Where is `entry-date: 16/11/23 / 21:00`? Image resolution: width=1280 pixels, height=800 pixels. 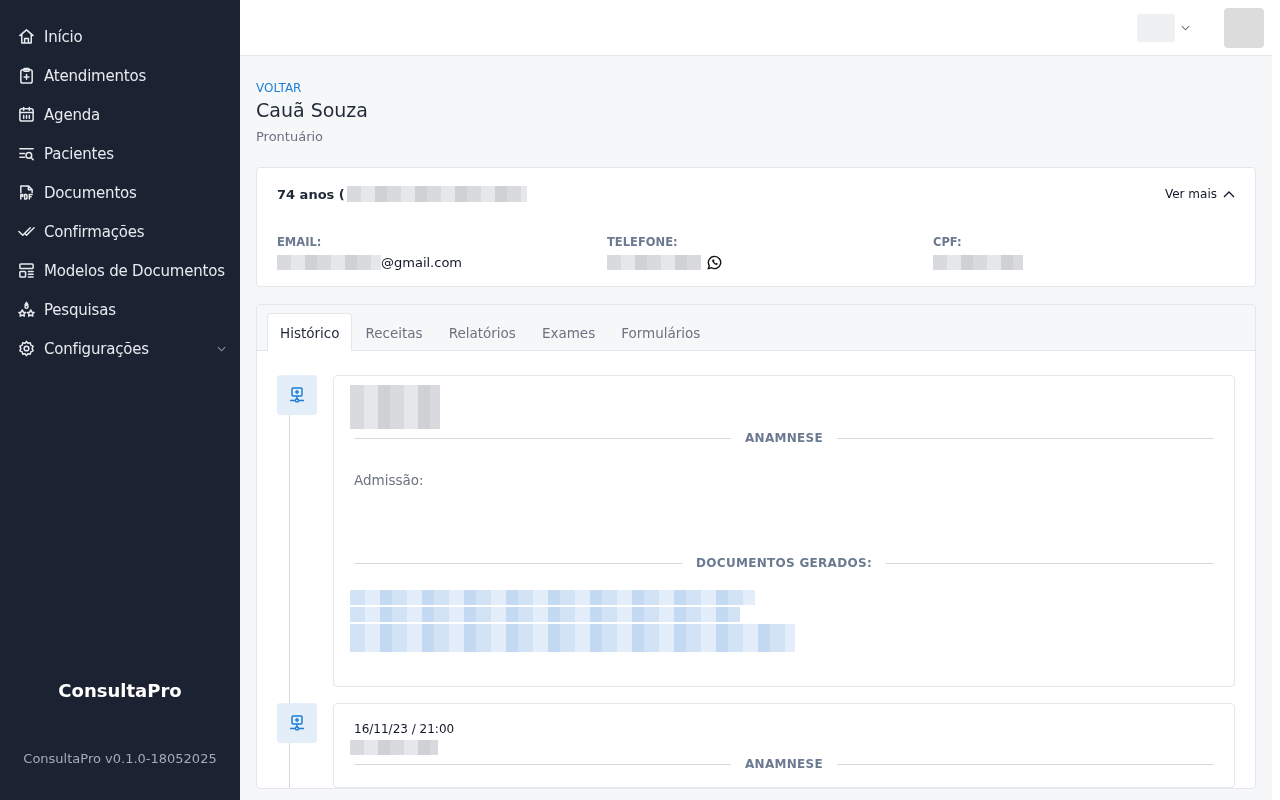 entry-date: 16/11/23 / 21:00 is located at coordinates (405, 729).